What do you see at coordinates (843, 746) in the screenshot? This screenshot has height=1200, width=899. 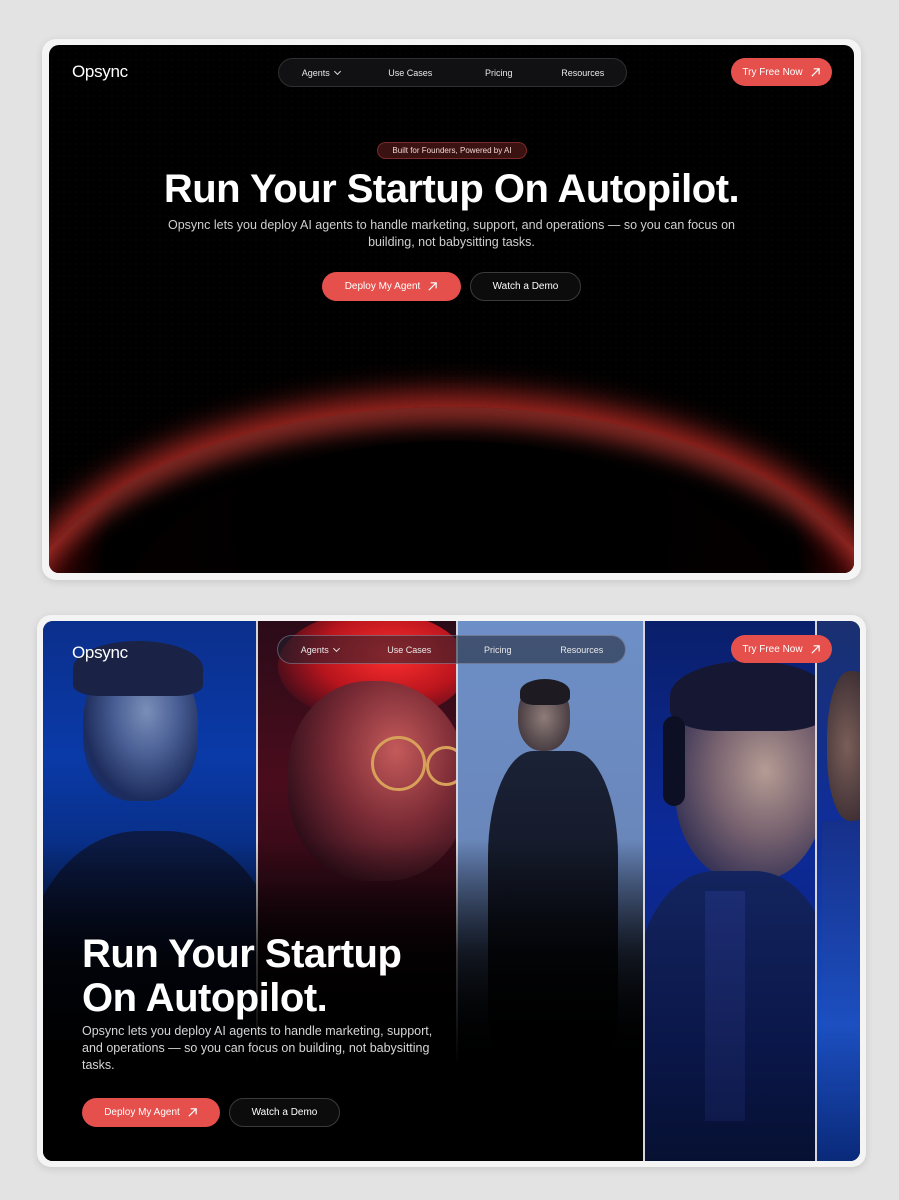 I see `person-face` at bounding box center [843, 746].